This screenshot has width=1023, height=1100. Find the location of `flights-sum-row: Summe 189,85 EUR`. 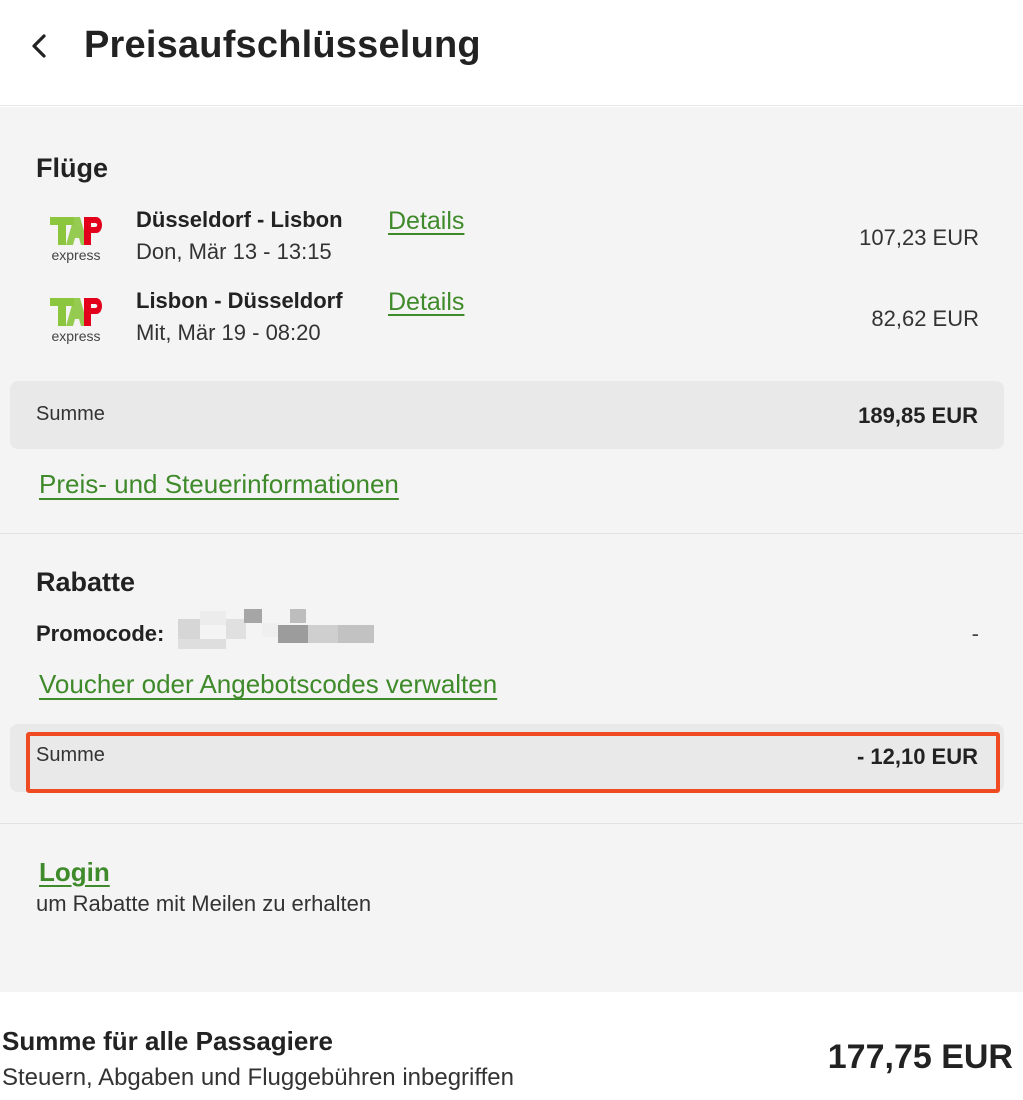

flights-sum-row: Summe 189,85 EUR is located at coordinates (507, 415).